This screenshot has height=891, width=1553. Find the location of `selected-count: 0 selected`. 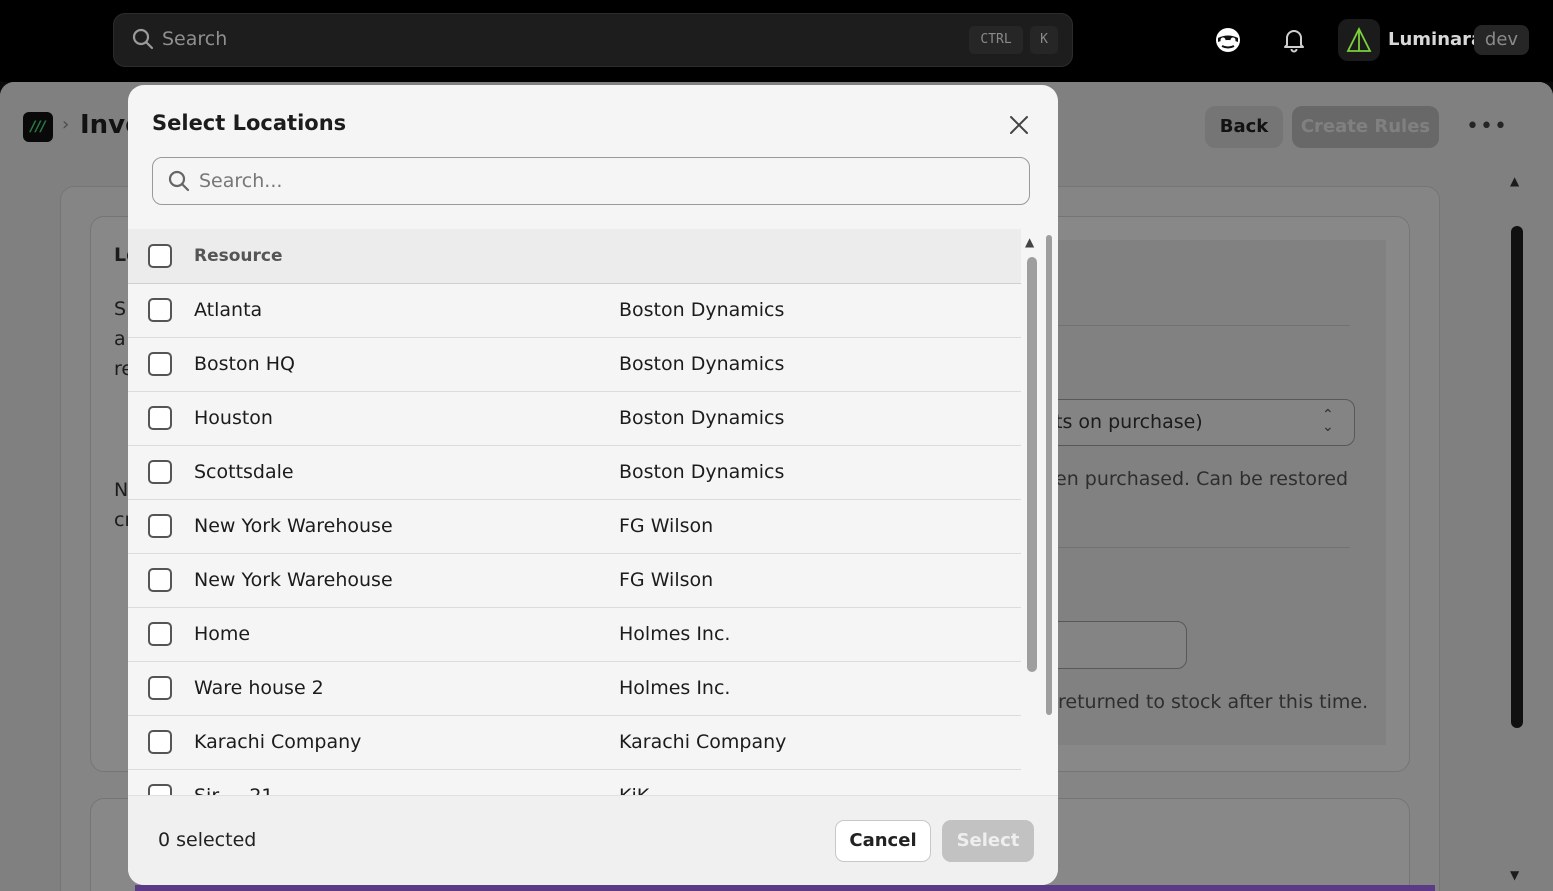

selected-count: 0 selected is located at coordinates (207, 840).